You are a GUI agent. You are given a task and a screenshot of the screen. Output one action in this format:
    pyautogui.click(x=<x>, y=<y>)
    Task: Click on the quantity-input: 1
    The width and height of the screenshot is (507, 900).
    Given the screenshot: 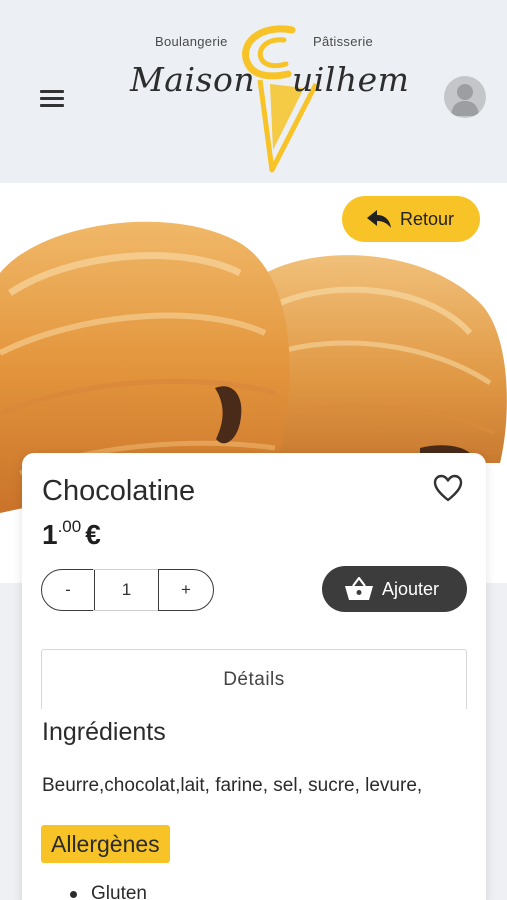 What is the action you would take?
    pyautogui.click(x=126, y=590)
    